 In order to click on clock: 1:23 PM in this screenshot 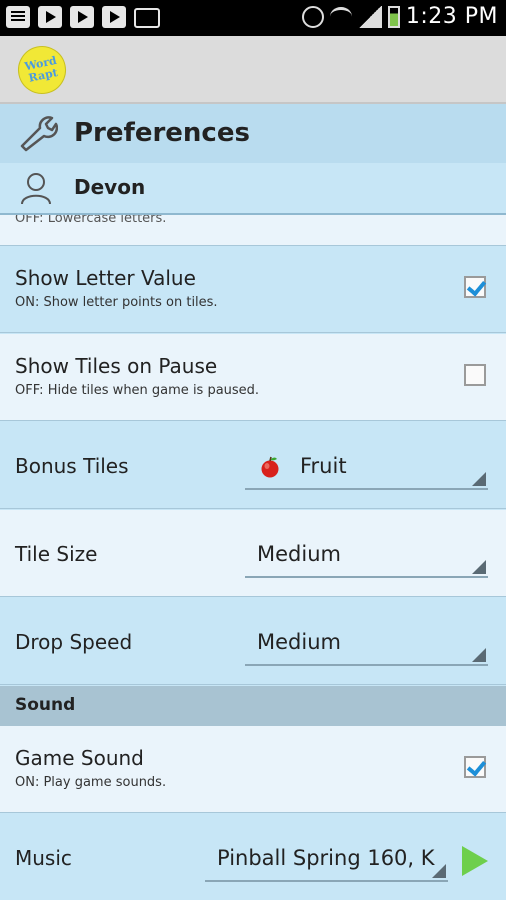, I will do `click(451, 16)`.